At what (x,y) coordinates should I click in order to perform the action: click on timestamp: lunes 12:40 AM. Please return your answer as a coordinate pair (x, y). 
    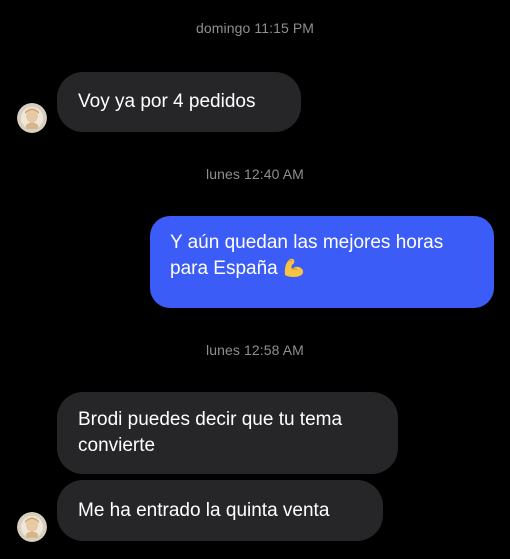
    Looking at the image, I should click on (255, 174).